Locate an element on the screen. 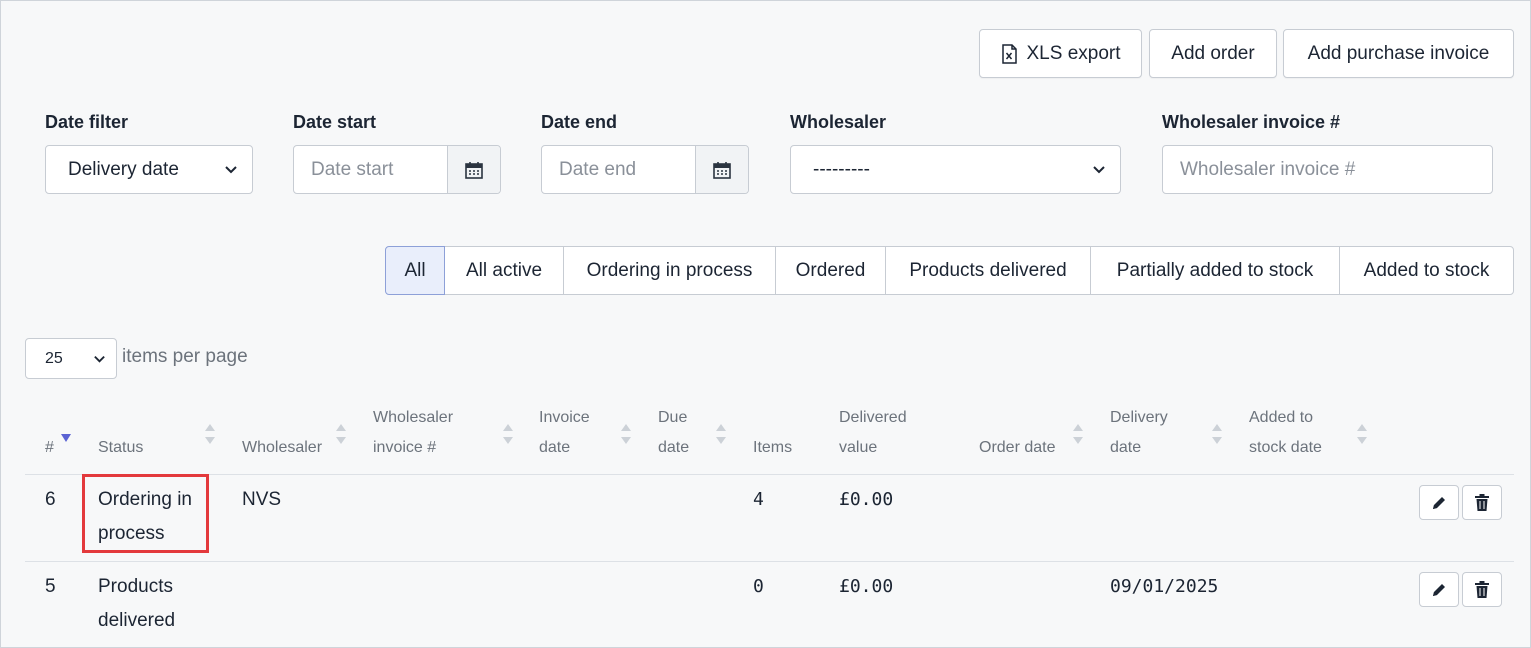 Image resolution: width=1531 pixels, height=648 pixels. col-header-num: # is located at coordinates (49, 448).